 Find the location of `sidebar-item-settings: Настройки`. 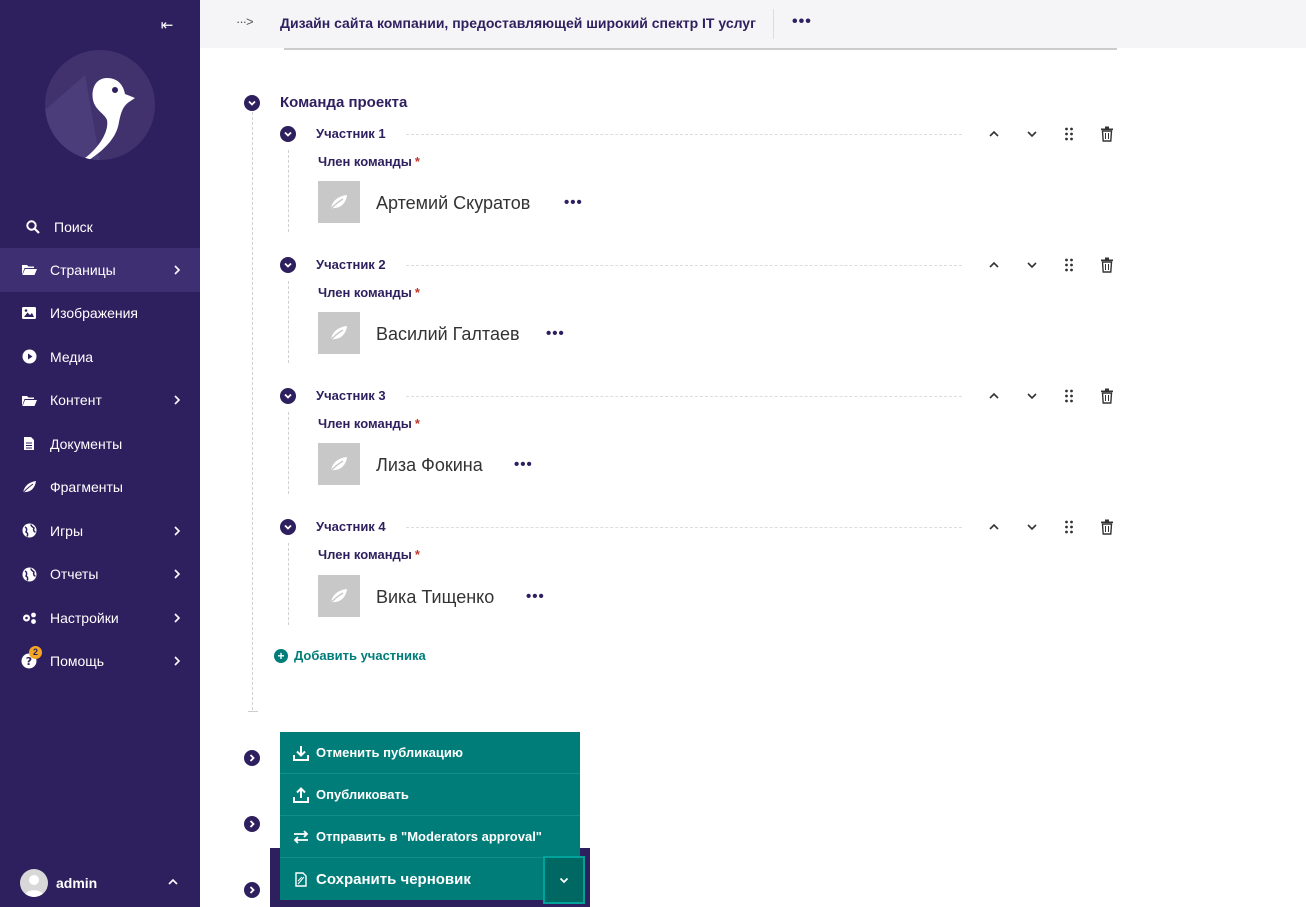

sidebar-item-settings: Настройки is located at coordinates (100, 618).